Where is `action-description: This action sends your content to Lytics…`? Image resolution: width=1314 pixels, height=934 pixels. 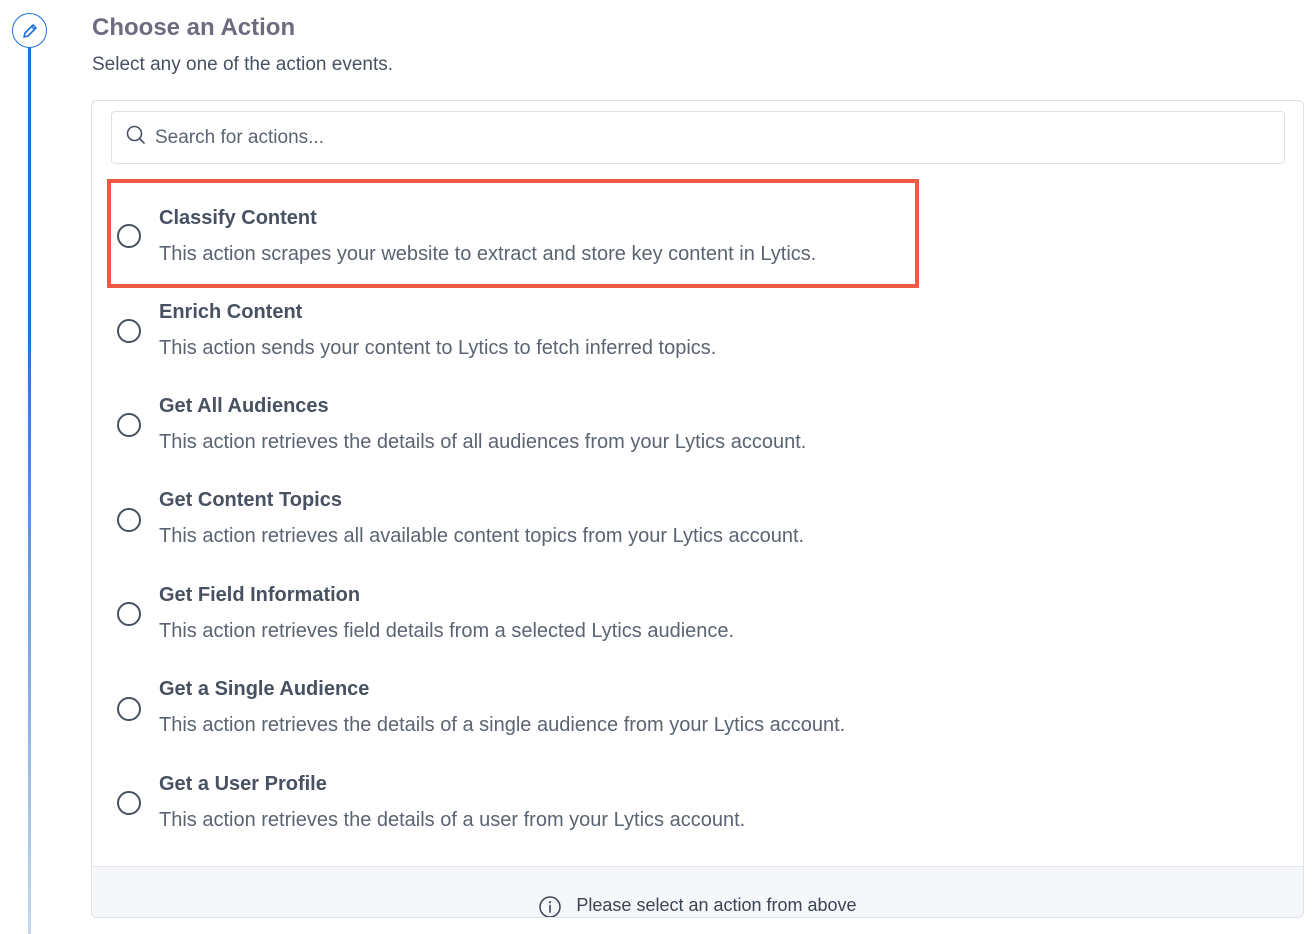
action-description: This action sends your content to Lytics… is located at coordinates (438, 348).